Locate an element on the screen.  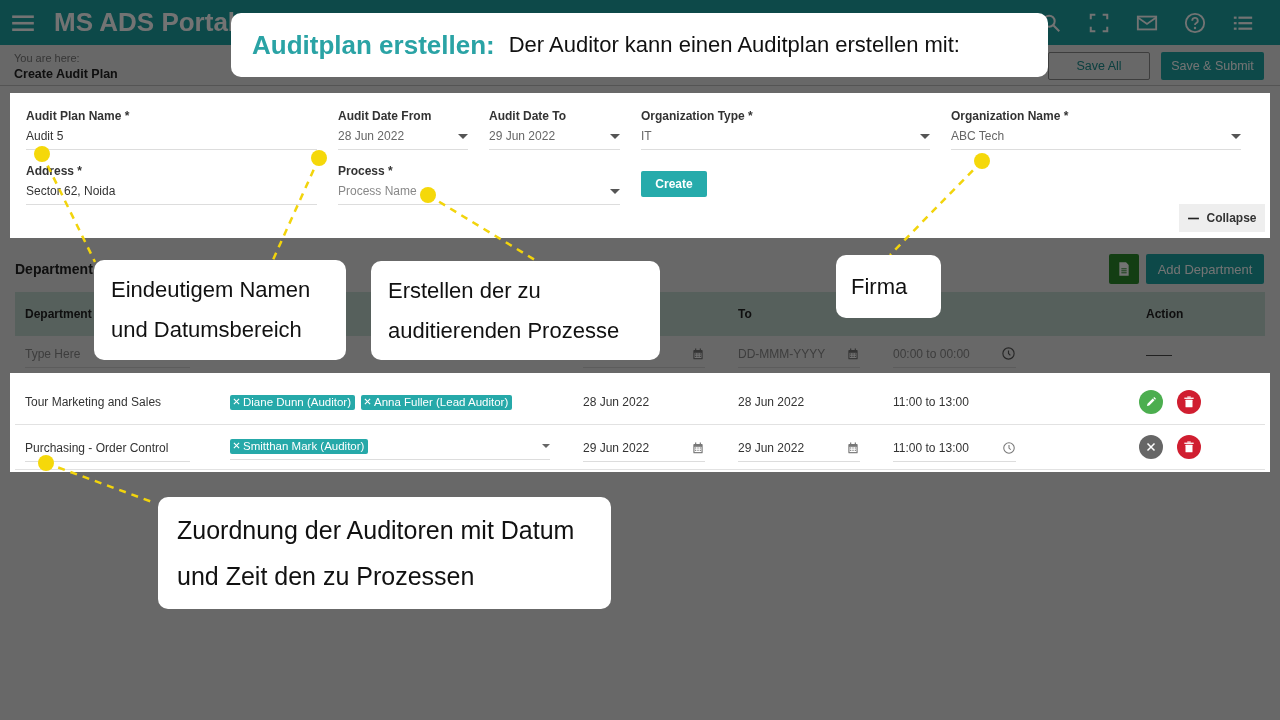
close-icon is located at coordinates (1151, 447).